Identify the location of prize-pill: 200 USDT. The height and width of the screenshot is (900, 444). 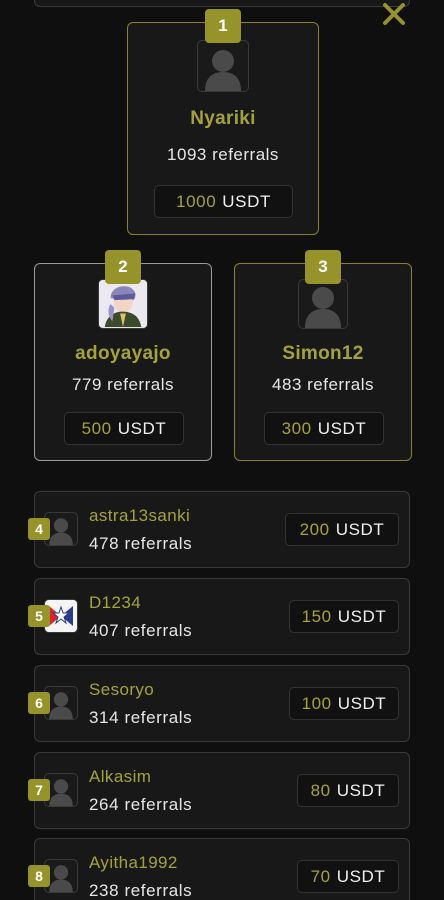
(342, 529).